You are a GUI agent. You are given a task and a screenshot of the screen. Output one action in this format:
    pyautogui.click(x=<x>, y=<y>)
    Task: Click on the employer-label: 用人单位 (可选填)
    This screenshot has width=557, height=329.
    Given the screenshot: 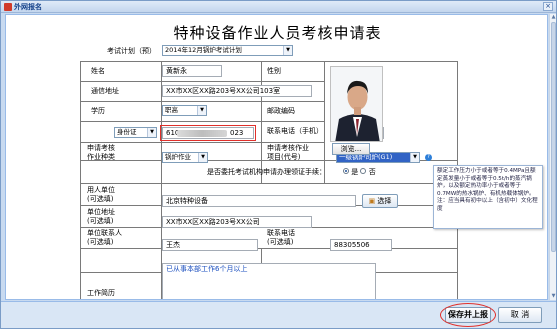 What is the action you would take?
    pyautogui.click(x=101, y=194)
    